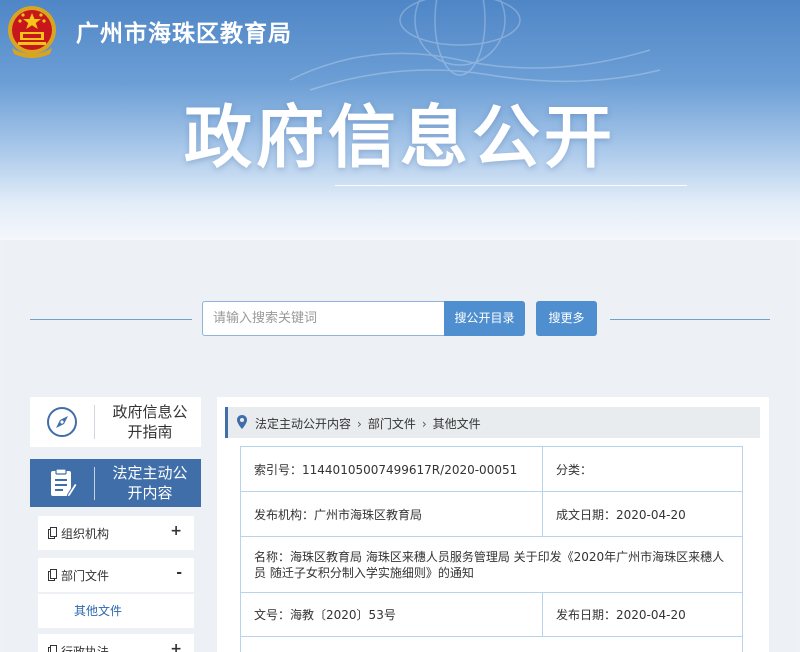 This screenshot has height=652, width=800. What do you see at coordinates (116, 575) in the screenshot?
I see `sidebar-item-department-files: 部门文件 -` at bounding box center [116, 575].